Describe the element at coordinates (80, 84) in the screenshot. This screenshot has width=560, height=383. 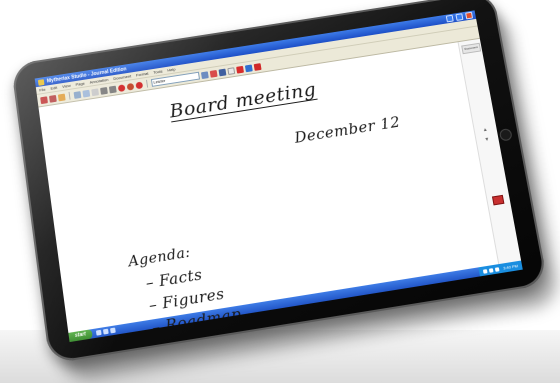
I see `menu-page: Page` at that location.